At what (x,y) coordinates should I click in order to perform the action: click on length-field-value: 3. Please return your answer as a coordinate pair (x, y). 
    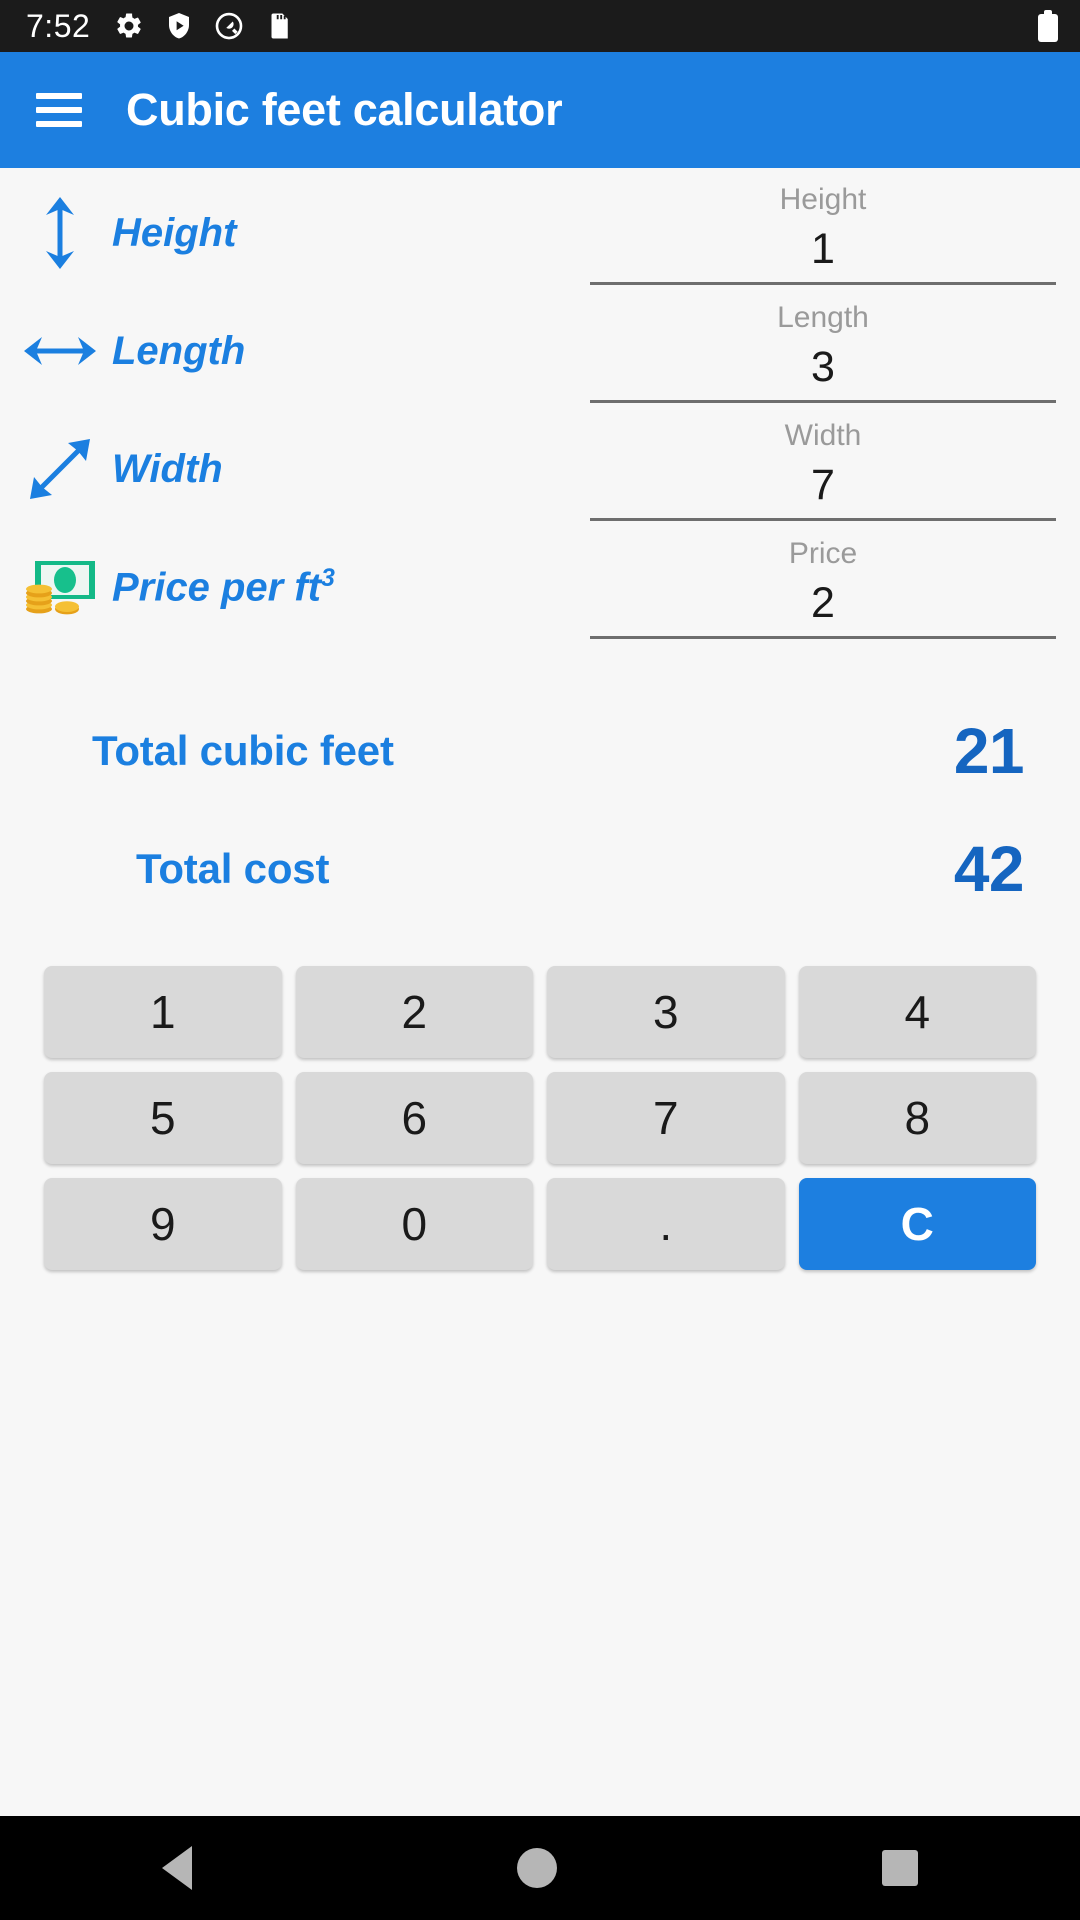
    Looking at the image, I should click on (823, 367).